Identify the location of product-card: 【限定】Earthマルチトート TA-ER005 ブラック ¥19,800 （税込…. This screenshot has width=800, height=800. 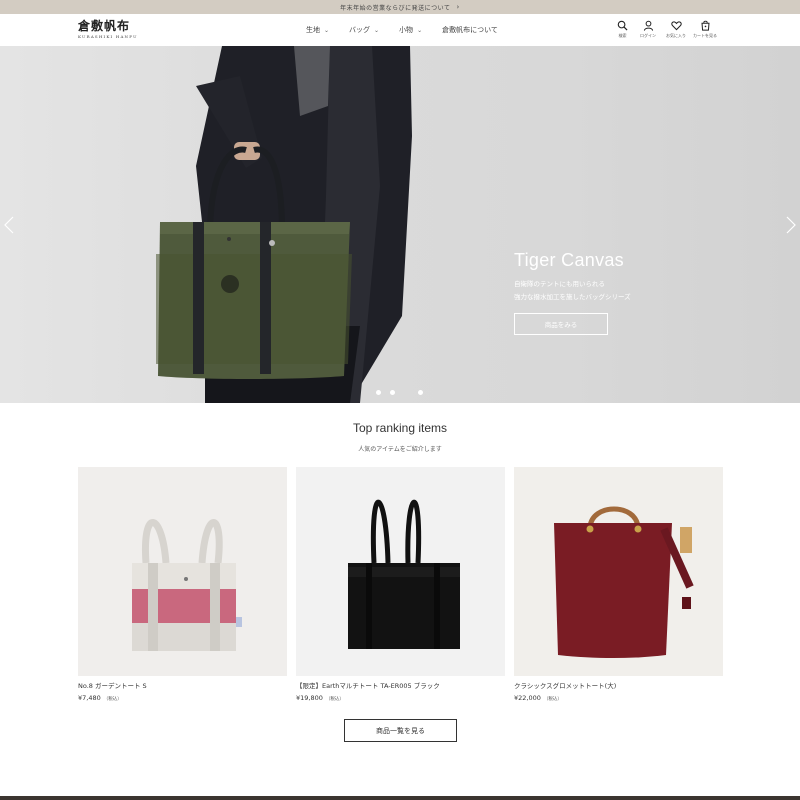
(400, 584).